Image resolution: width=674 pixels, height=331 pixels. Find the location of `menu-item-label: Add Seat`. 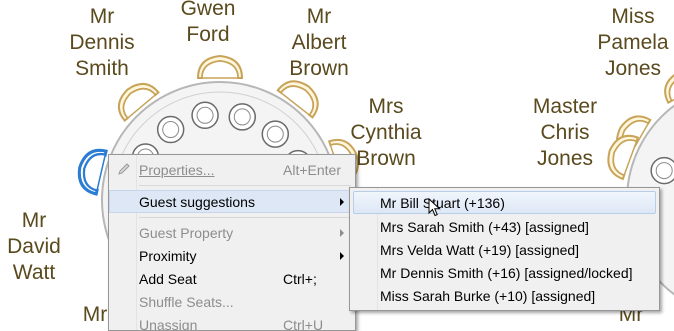

menu-item-label: Add Seat is located at coordinates (168, 279).